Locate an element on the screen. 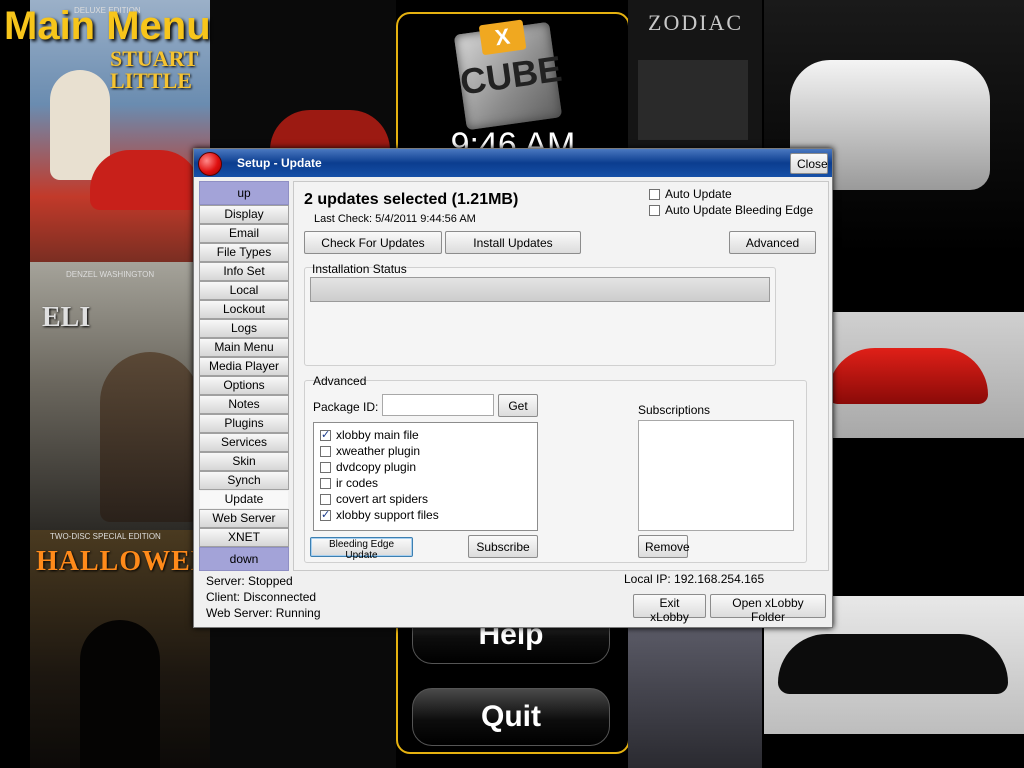 The image size is (1024, 768). plugin-list-item: xlobby main file is located at coordinates (369, 435).